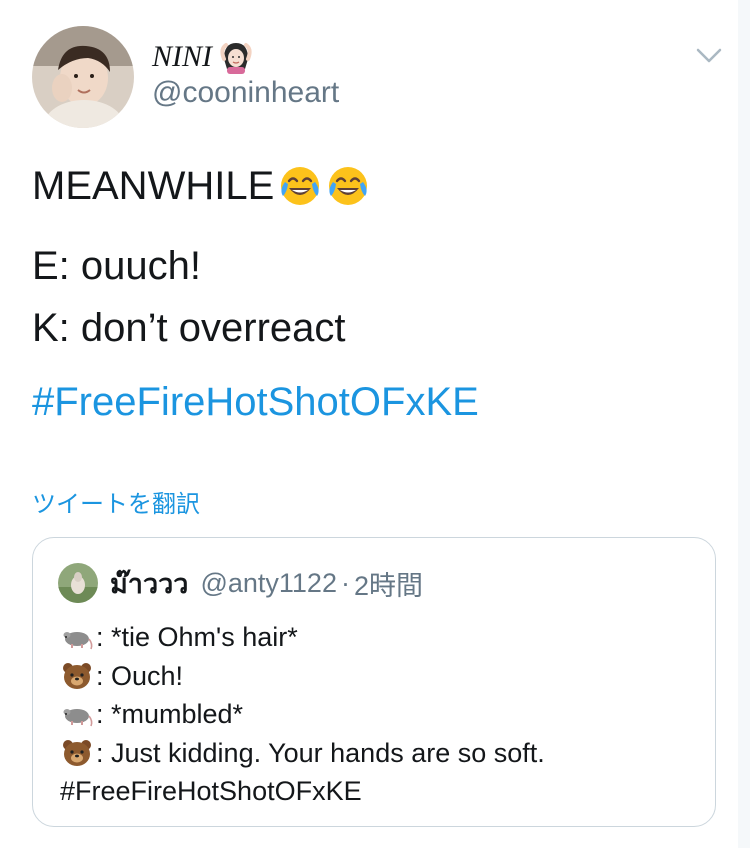  I want to click on quoted-hashtag-line: #FreeFireHotShotOFxKE, so click(302, 791).